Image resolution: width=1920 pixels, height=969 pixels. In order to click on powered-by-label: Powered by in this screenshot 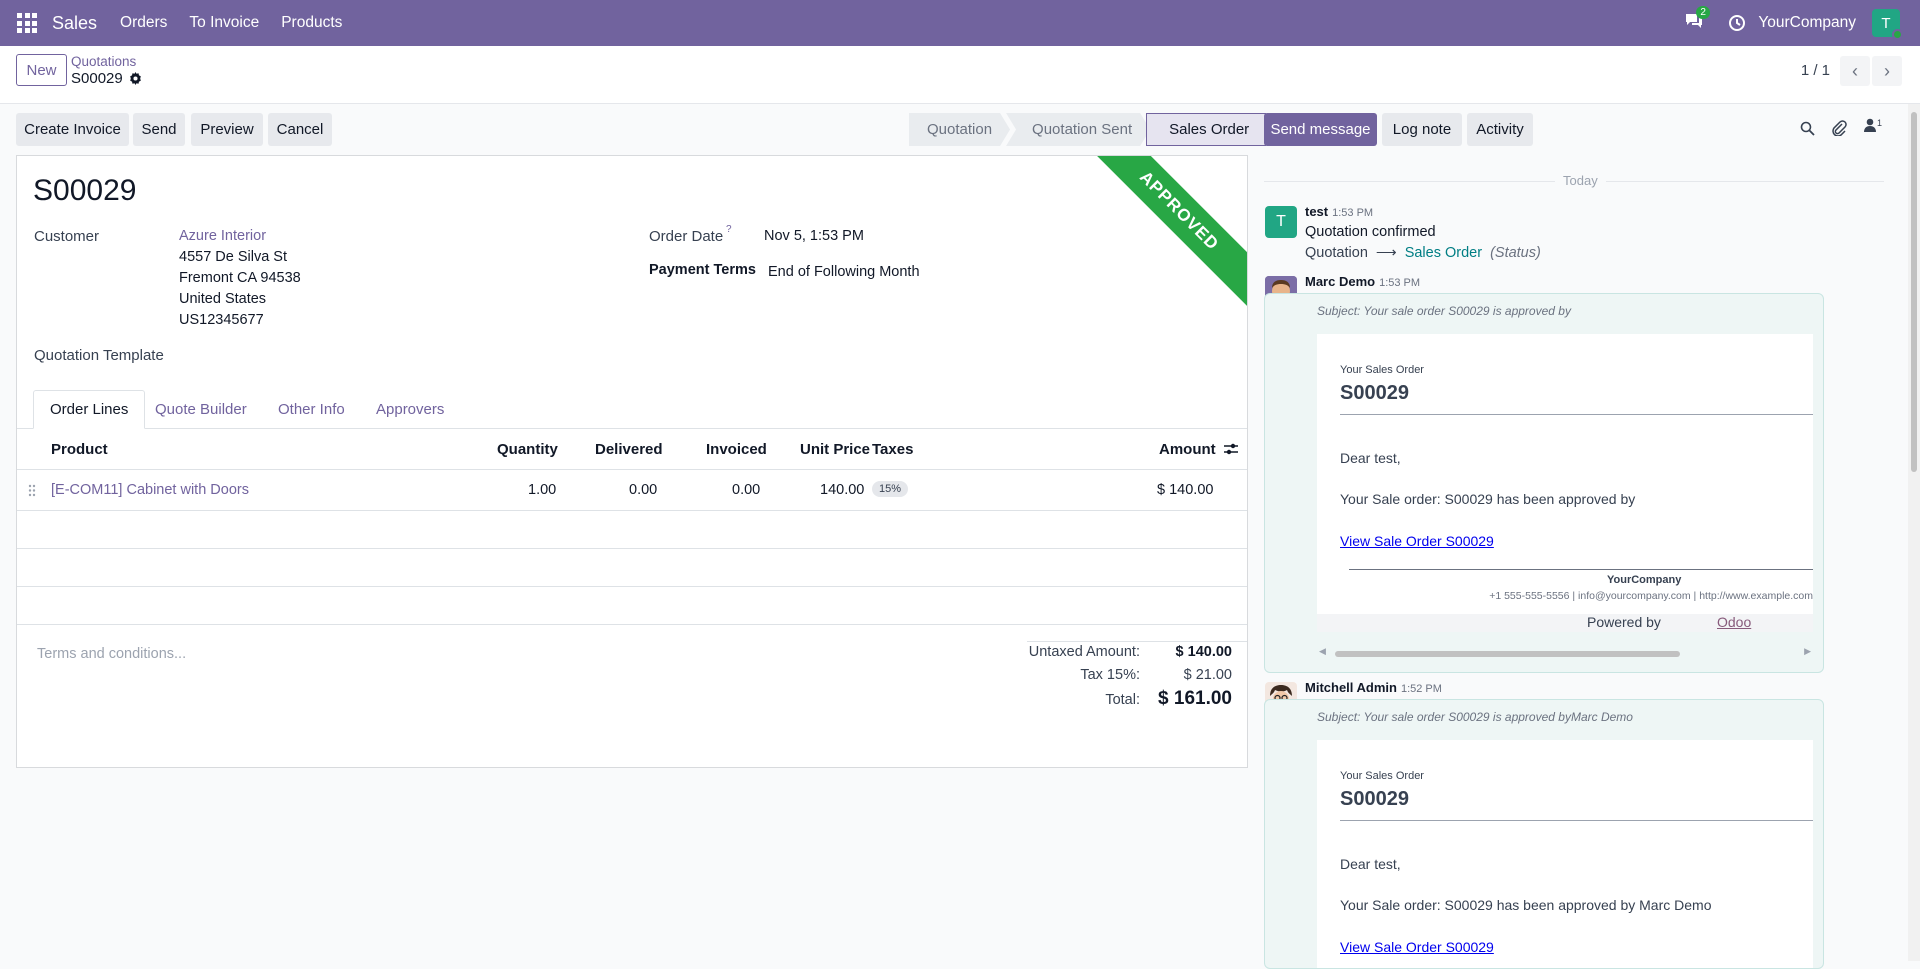, I will do `click(1624, 622)`.